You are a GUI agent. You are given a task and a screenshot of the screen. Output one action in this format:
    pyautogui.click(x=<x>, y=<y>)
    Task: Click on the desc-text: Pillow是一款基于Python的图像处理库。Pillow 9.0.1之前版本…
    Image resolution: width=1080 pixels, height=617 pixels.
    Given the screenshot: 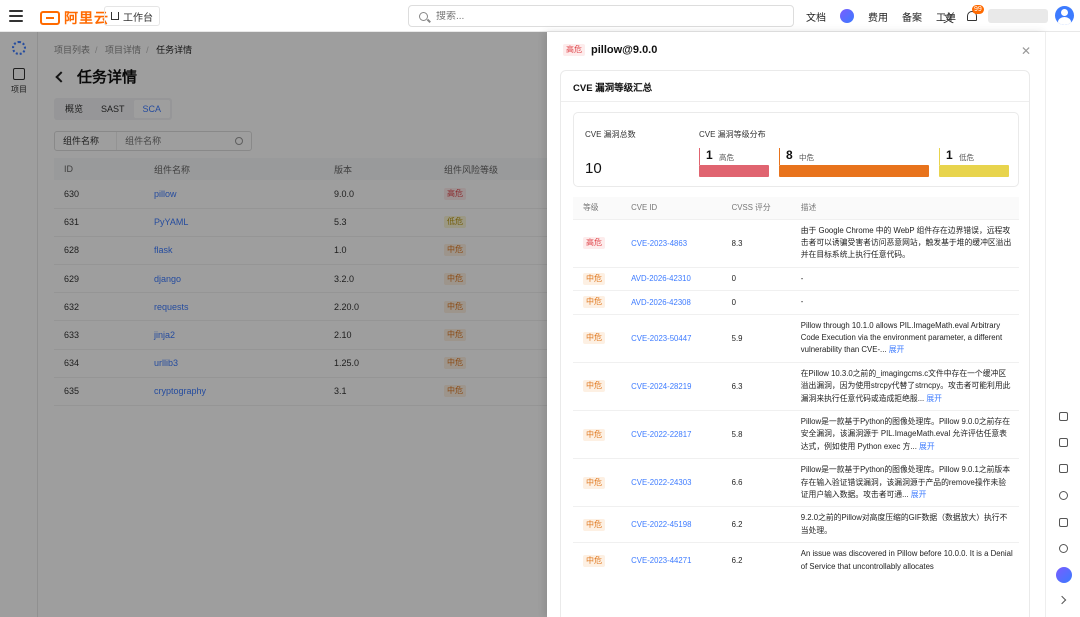 What is the action you would take?
    pyautogui.click(x=905, y=482)
    